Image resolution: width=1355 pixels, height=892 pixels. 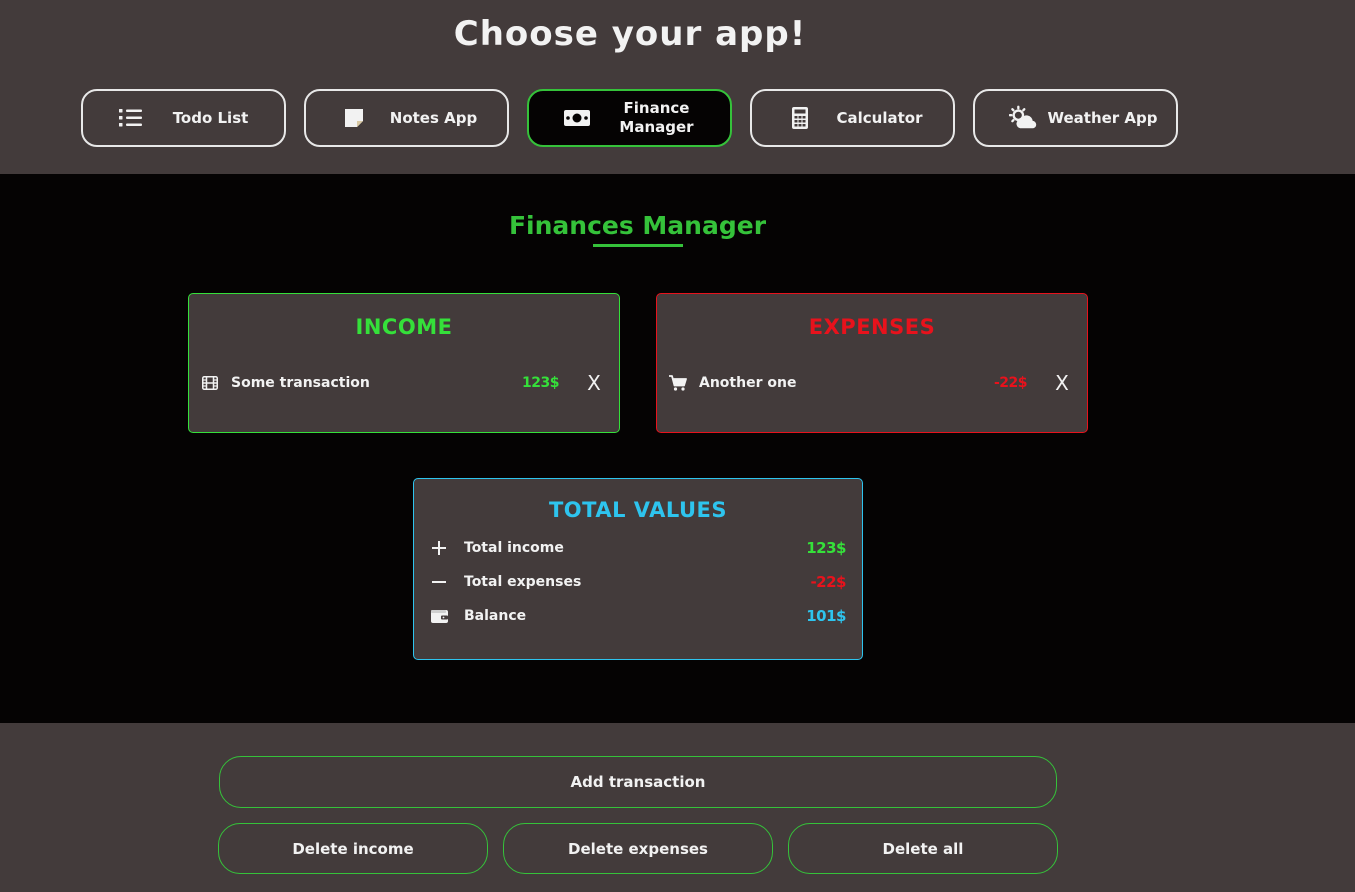 What do you see at coordinates (577, 118) in the screenshot?
I see `money-bill-icon` at bounding box center [577, 118].